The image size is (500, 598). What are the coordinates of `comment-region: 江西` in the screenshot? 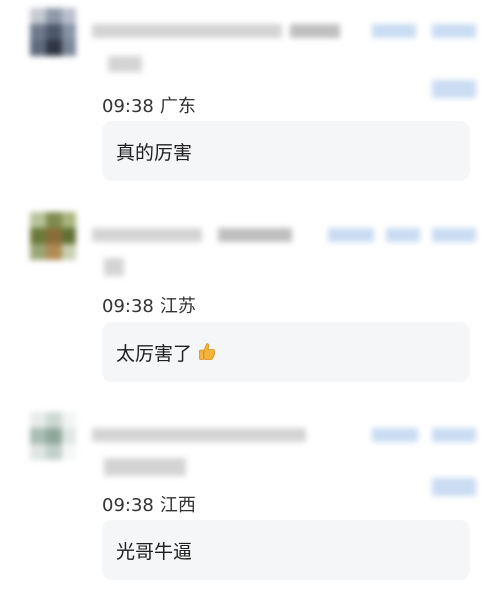 It's located at (177, 505).